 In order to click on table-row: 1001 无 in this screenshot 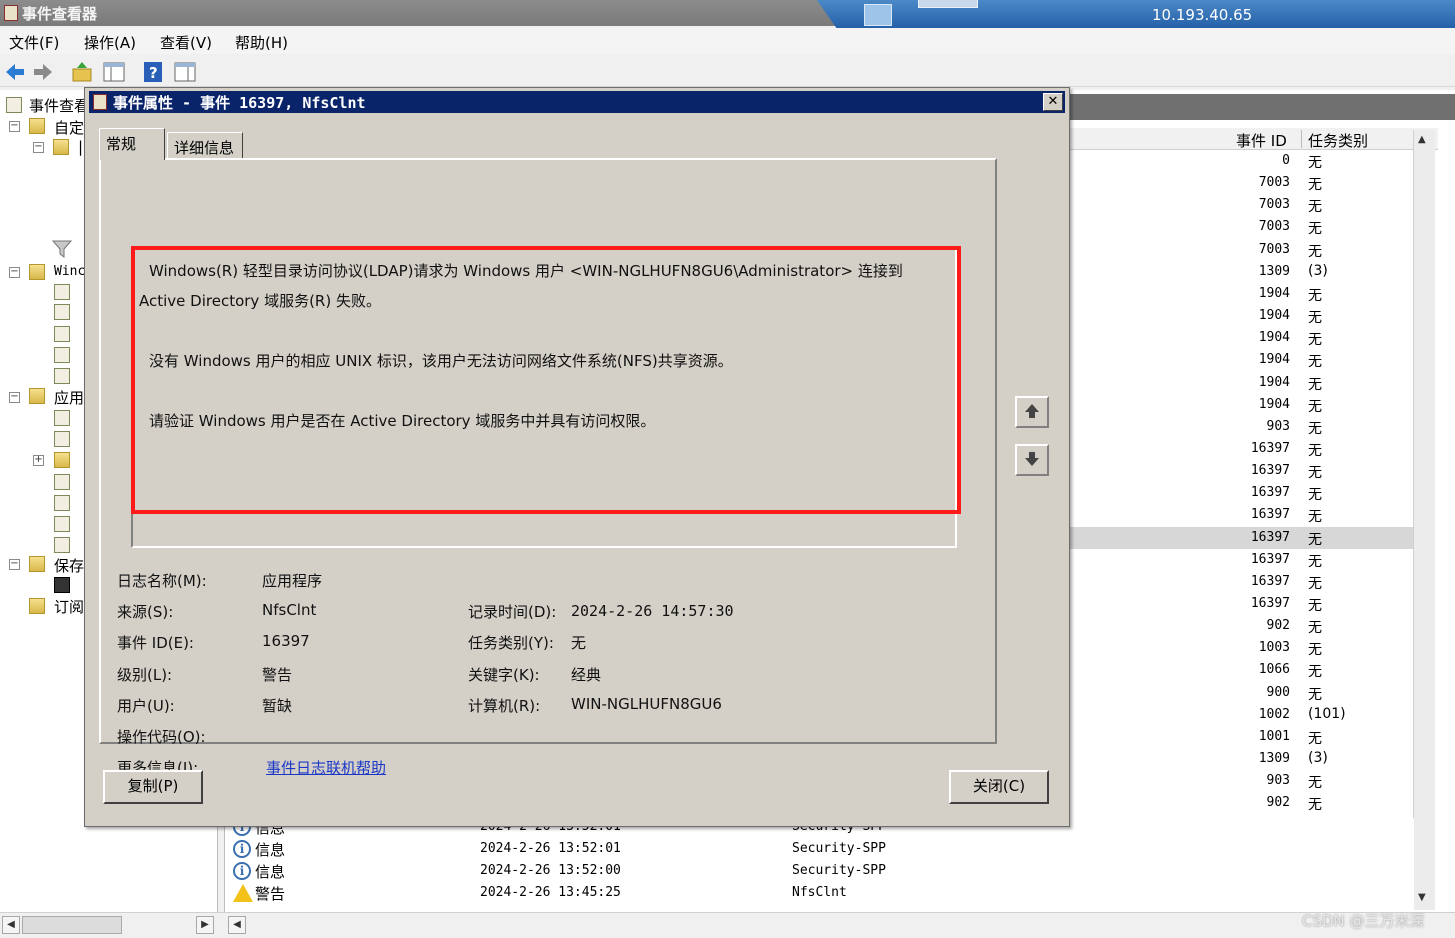, I will do `click(1243, 737)`.